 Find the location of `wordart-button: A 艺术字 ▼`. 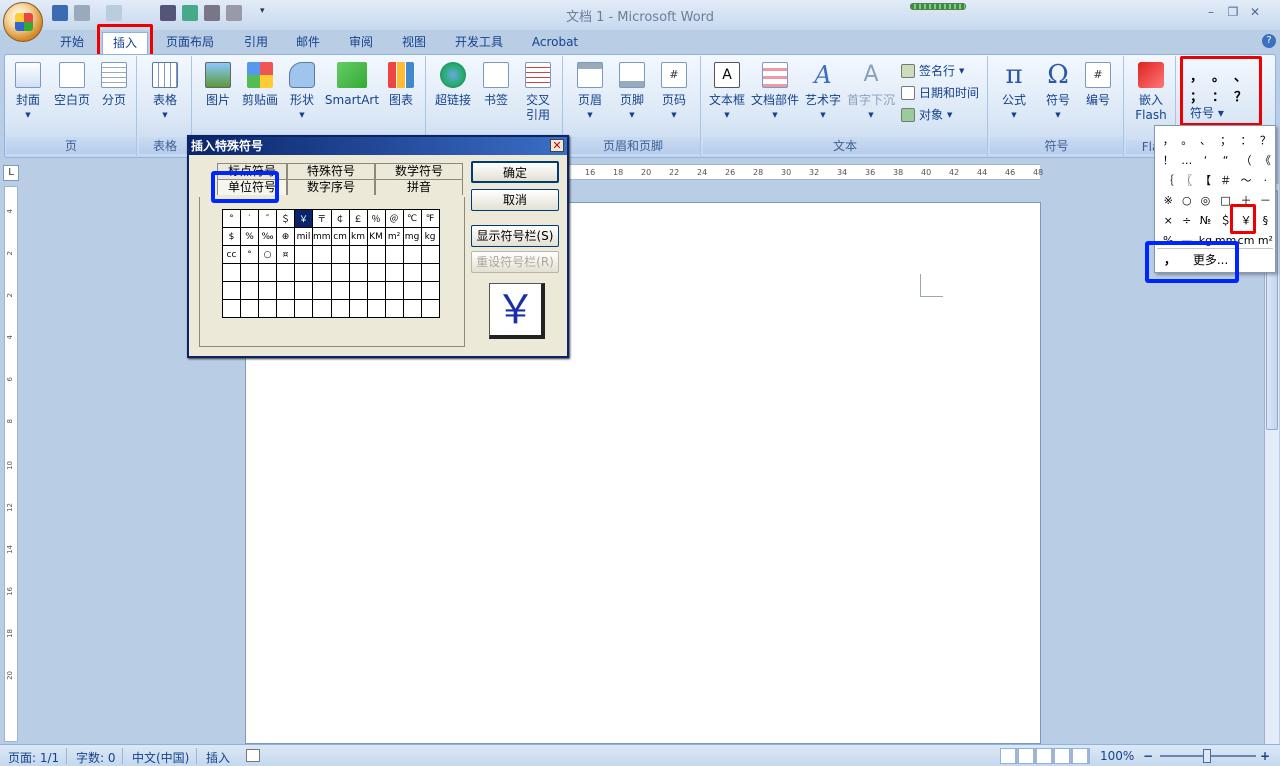

wordart-button: A 艺术字 ▼ is located at coordinates (823, 92).